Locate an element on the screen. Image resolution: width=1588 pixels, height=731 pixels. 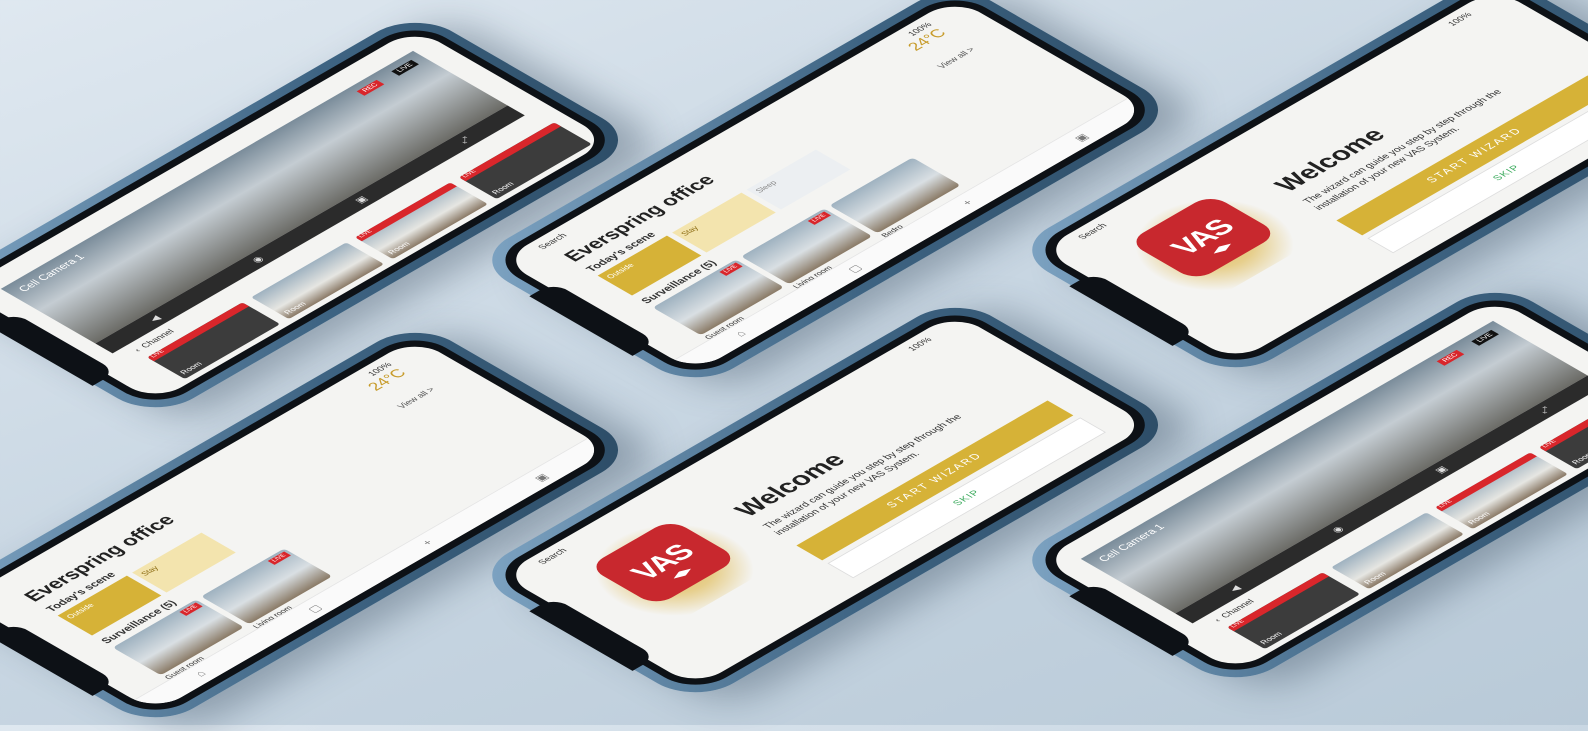
scene-card: Sleep is located at coordinates (798, 179).